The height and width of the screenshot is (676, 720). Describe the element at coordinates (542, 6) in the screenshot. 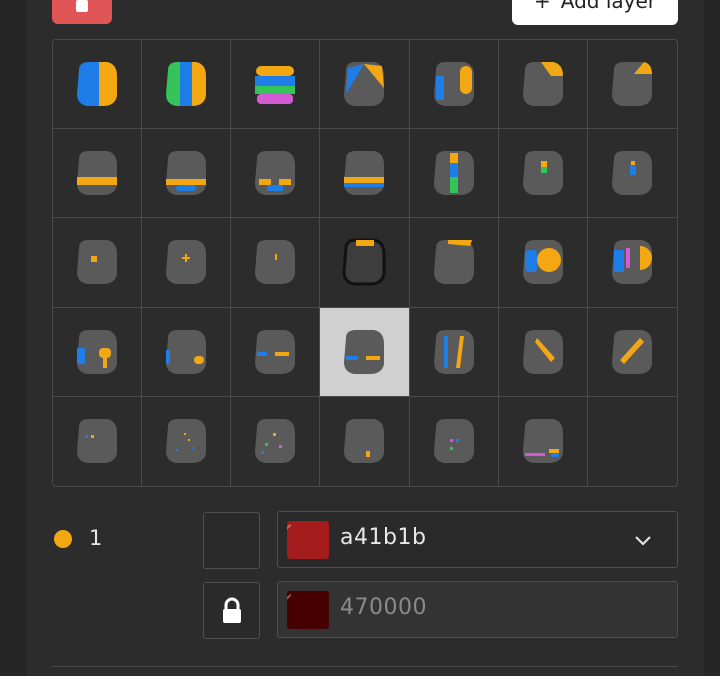

I see `plus-icon: +` at that location.